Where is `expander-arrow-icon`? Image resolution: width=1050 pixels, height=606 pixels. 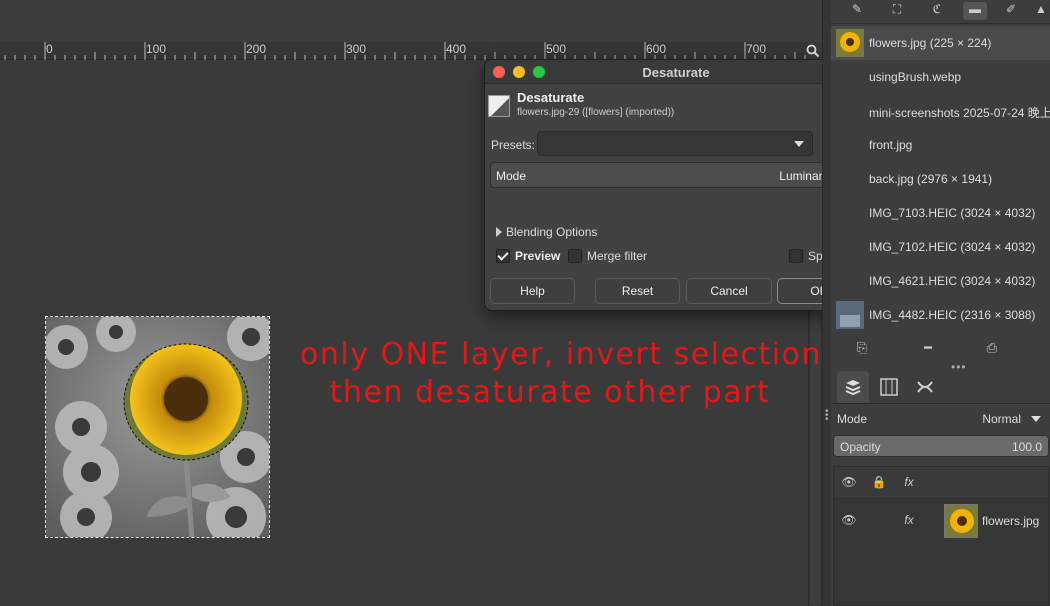
expander-arrow-icon is located at coordinates (499, 232).